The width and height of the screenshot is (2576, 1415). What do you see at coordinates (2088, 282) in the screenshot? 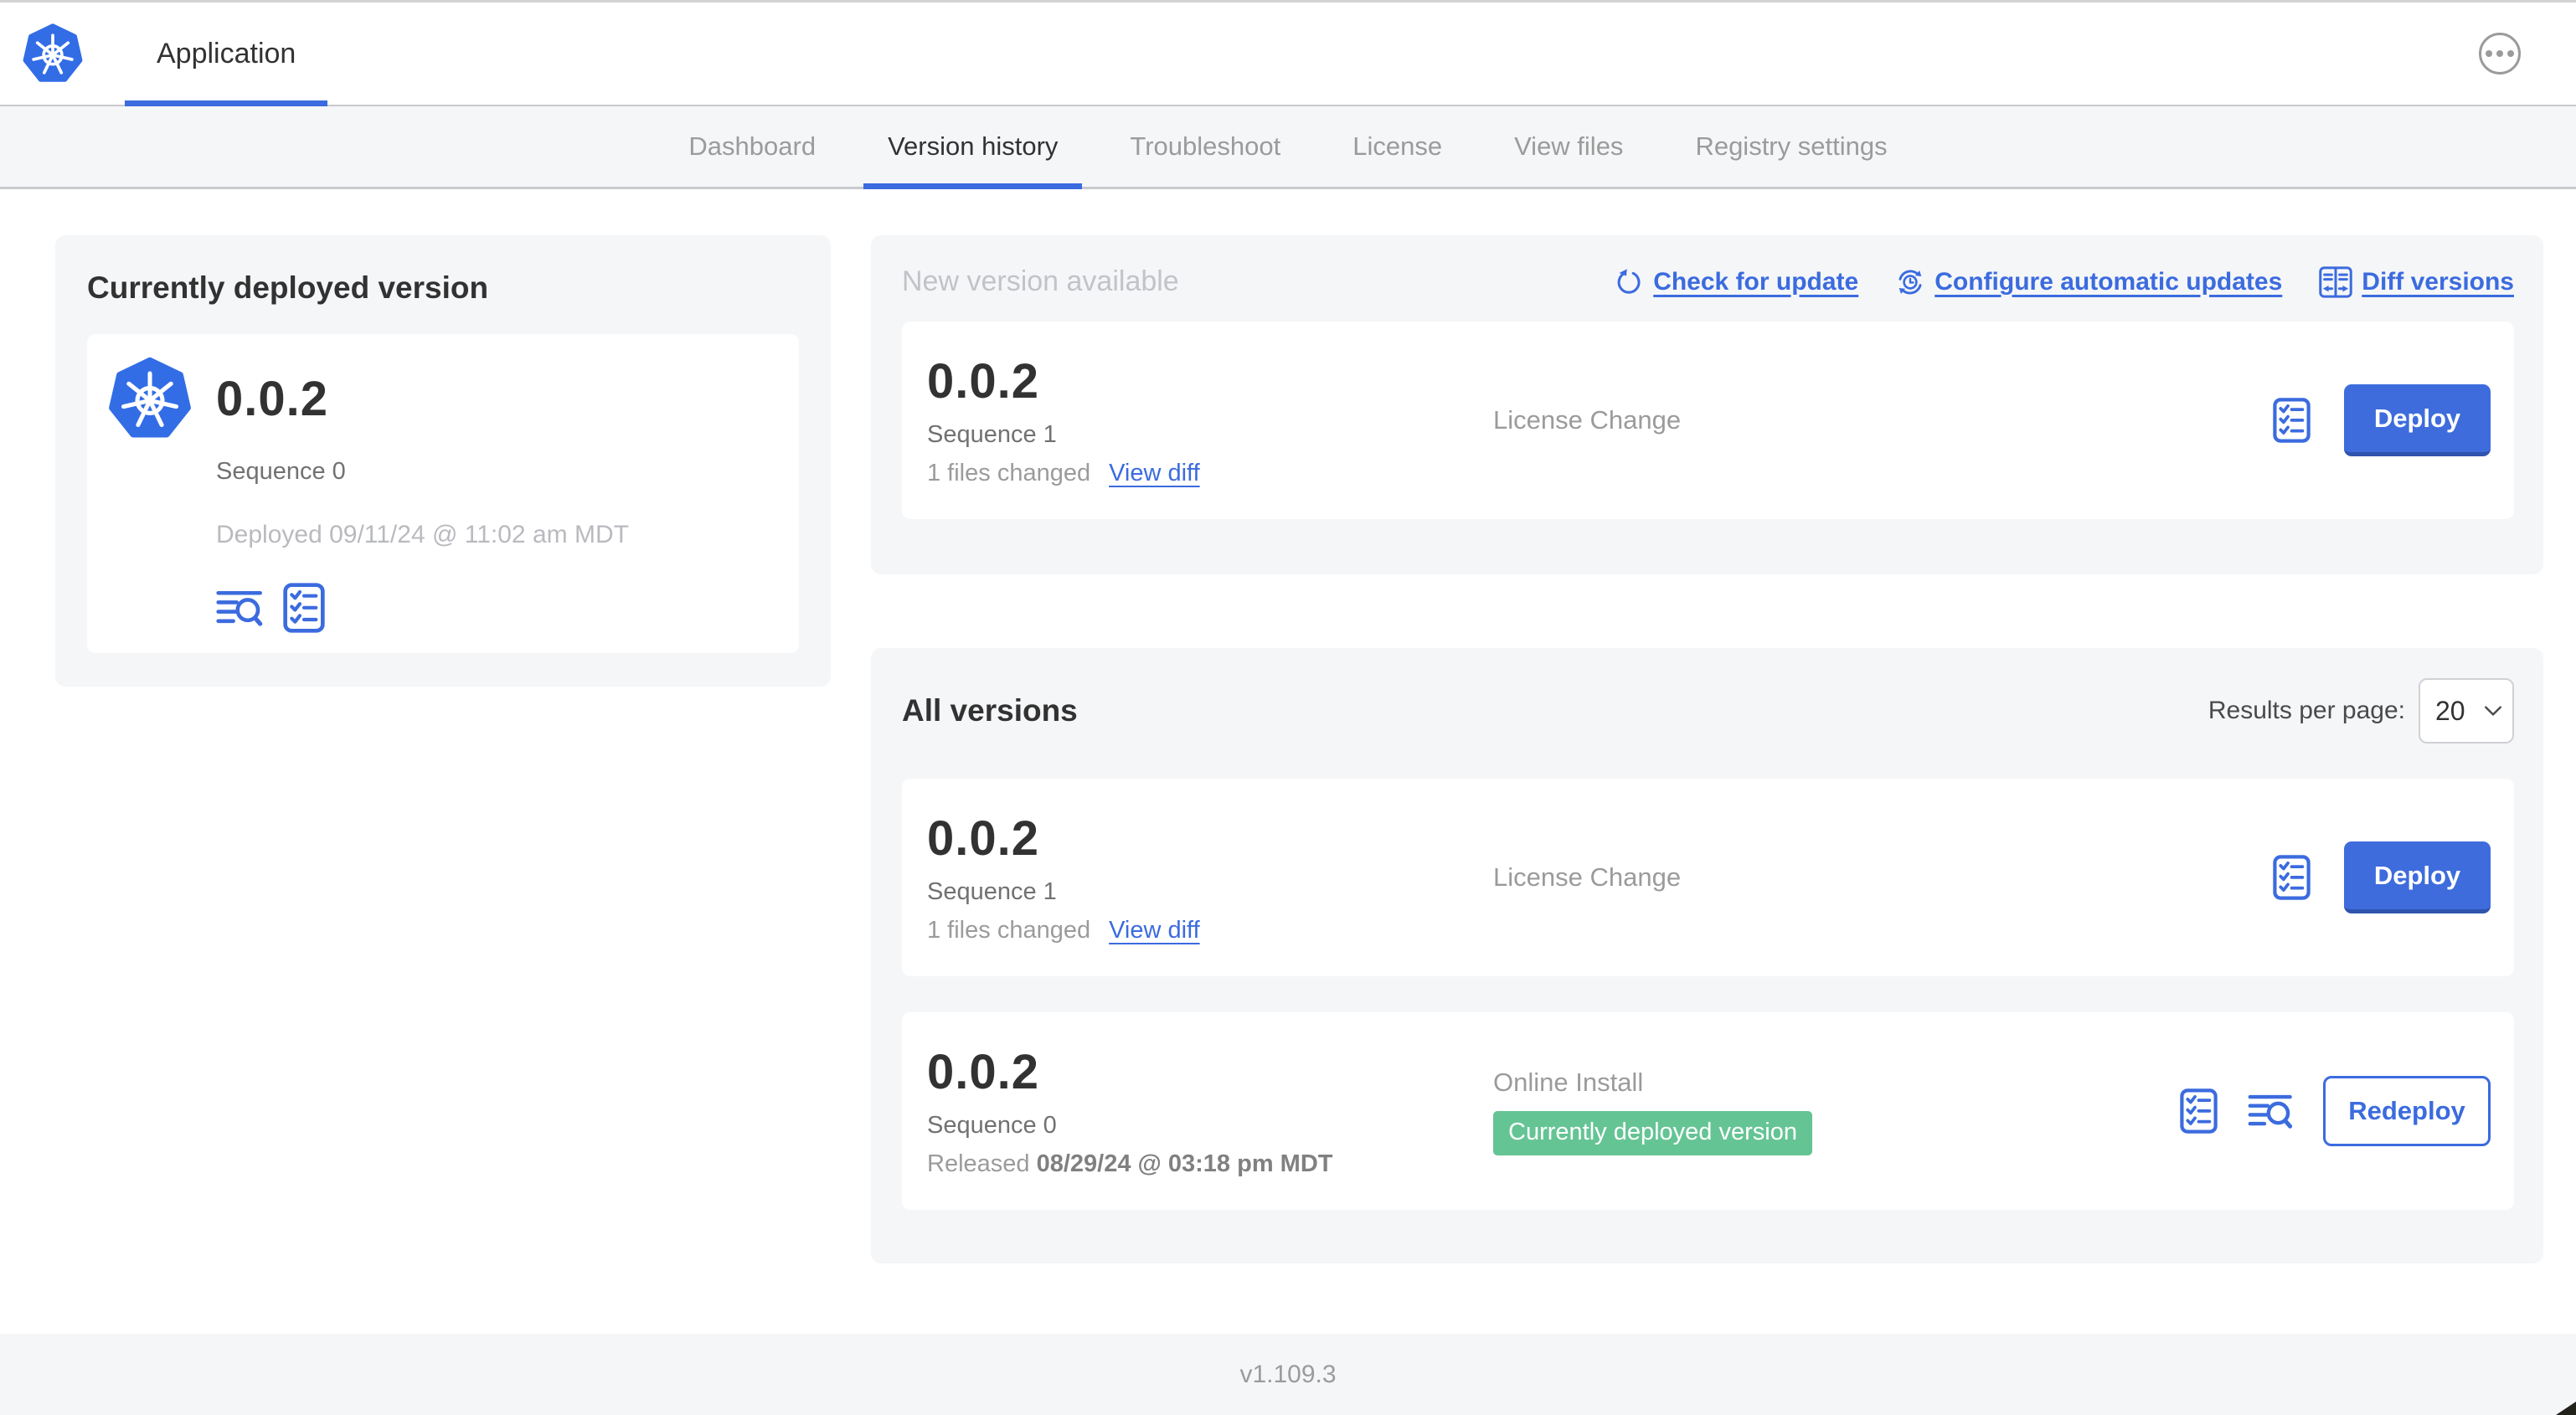
I see `configure-automatic-updates-link: Configure automatic updates` at bounding box center [2088, 282].